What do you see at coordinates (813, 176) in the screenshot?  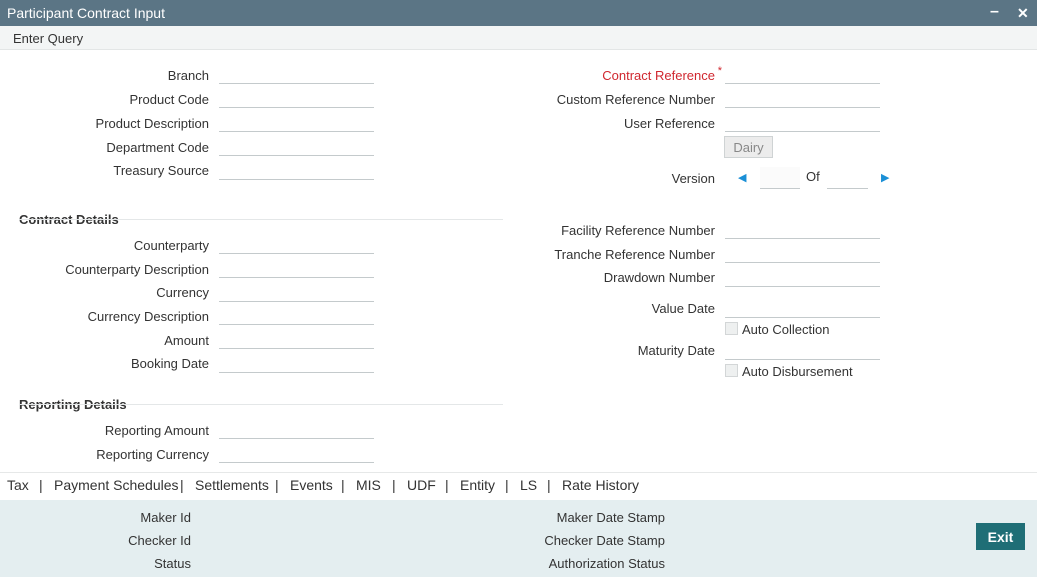 I see `version-of-label: Of` at bounding box center [813, 176].